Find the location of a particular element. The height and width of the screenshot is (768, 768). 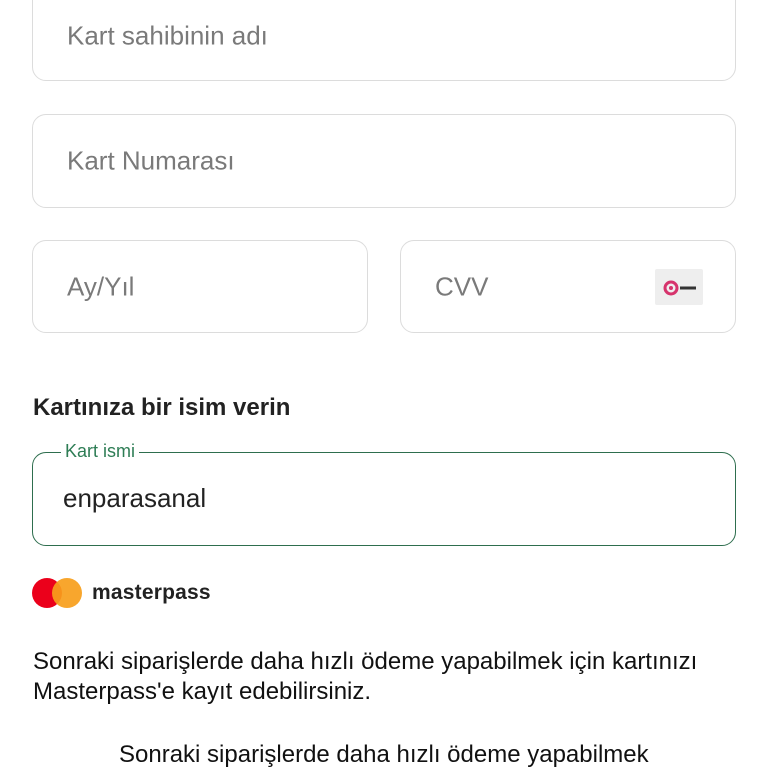

card-nickname-field: Kart ismi enparasanal is located at coordinates (384, 493).